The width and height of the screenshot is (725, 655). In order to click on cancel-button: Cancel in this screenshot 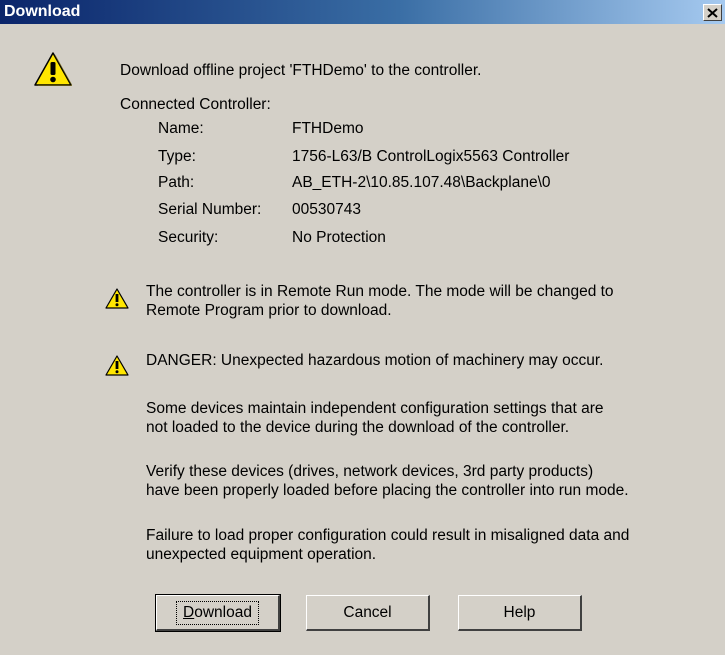, I will do `click(368, 613)`.